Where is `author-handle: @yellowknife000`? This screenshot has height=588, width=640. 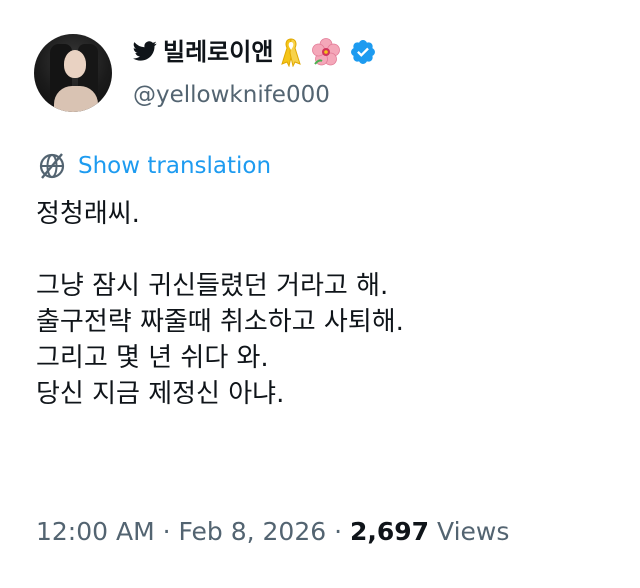
author-handle: @yellowknife000 is located at coordinates (231, 95).